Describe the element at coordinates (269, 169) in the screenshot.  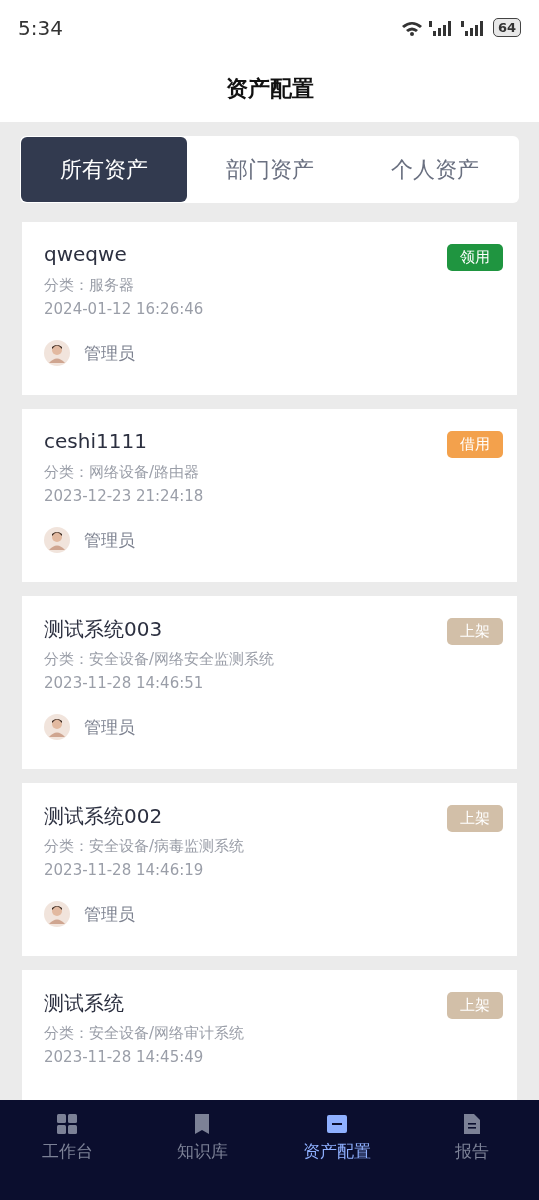
I see `tab: 部门资产` at that location.